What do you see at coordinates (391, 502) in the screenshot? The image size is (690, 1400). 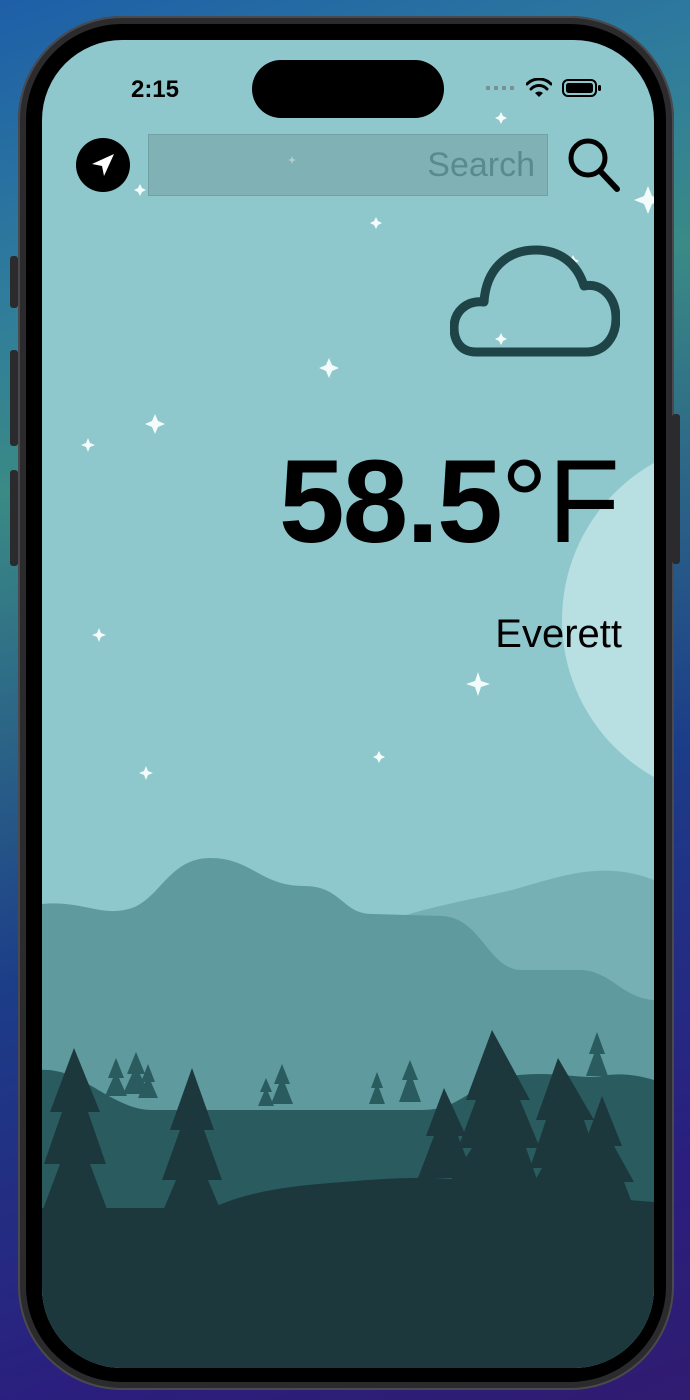 I see `temperature-value: 58.5` at bounding box center [391, 502].